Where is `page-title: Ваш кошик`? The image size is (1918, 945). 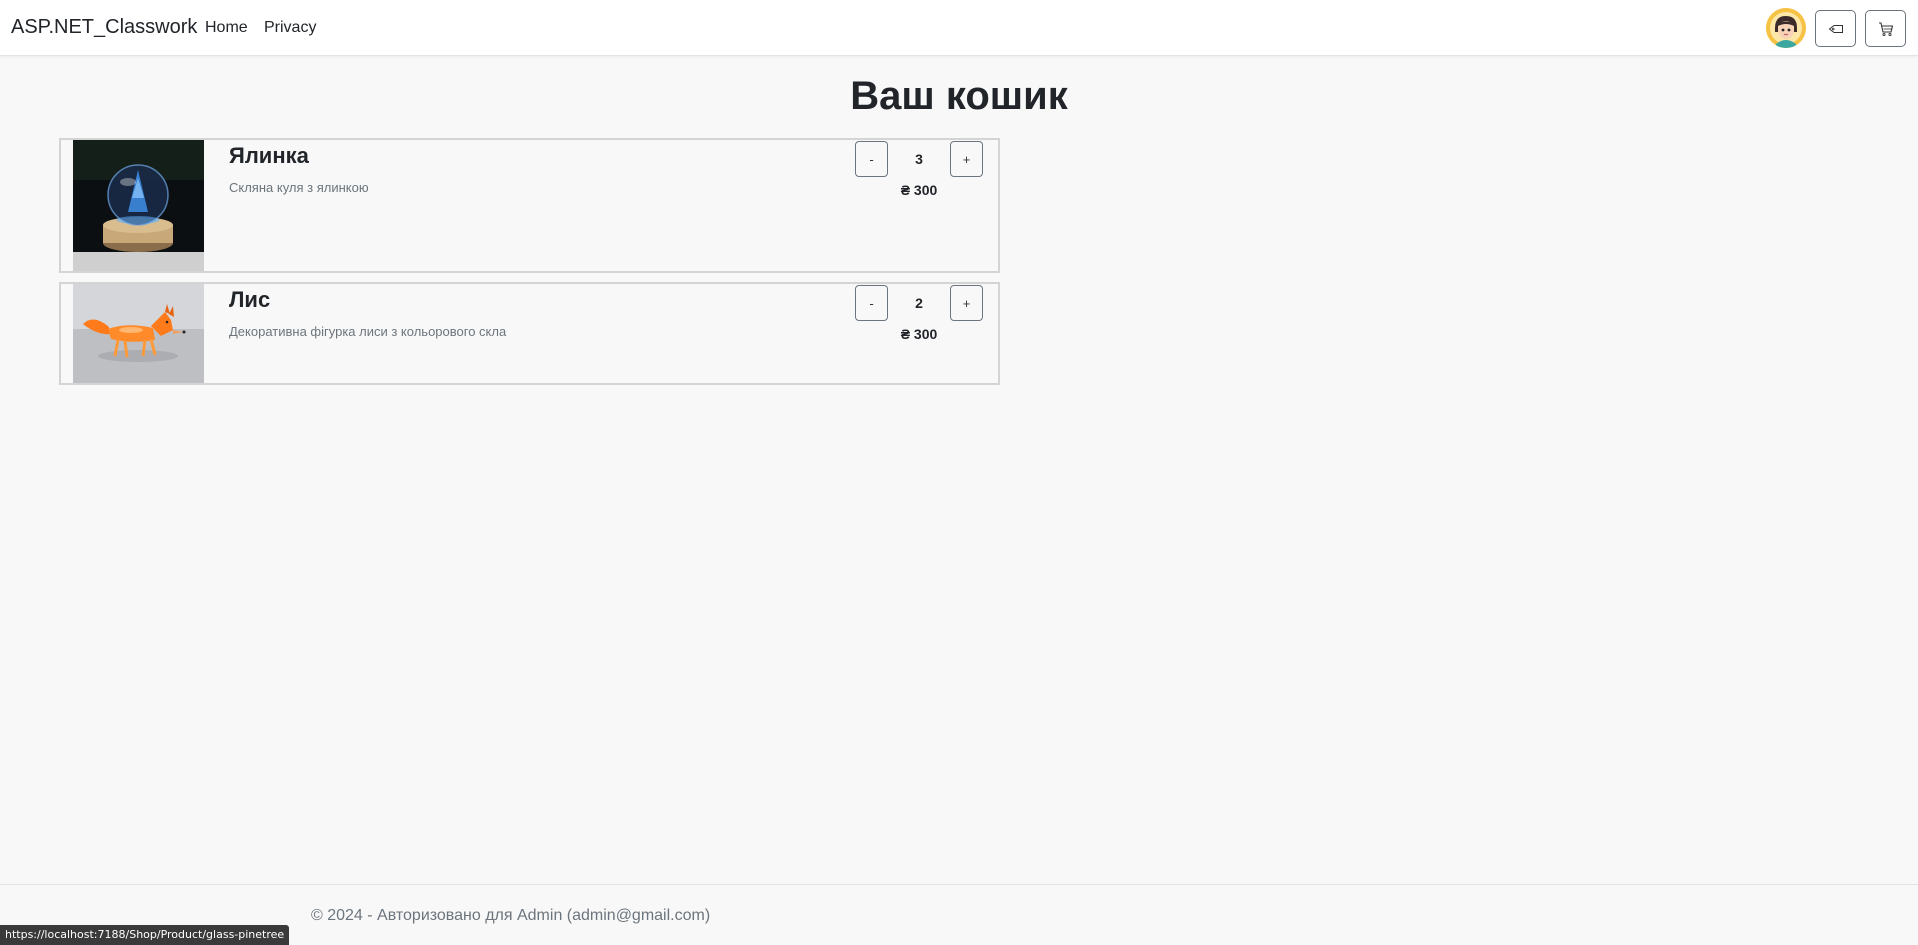
page-title: Ваш кошик is located at coordinates (959, 96).